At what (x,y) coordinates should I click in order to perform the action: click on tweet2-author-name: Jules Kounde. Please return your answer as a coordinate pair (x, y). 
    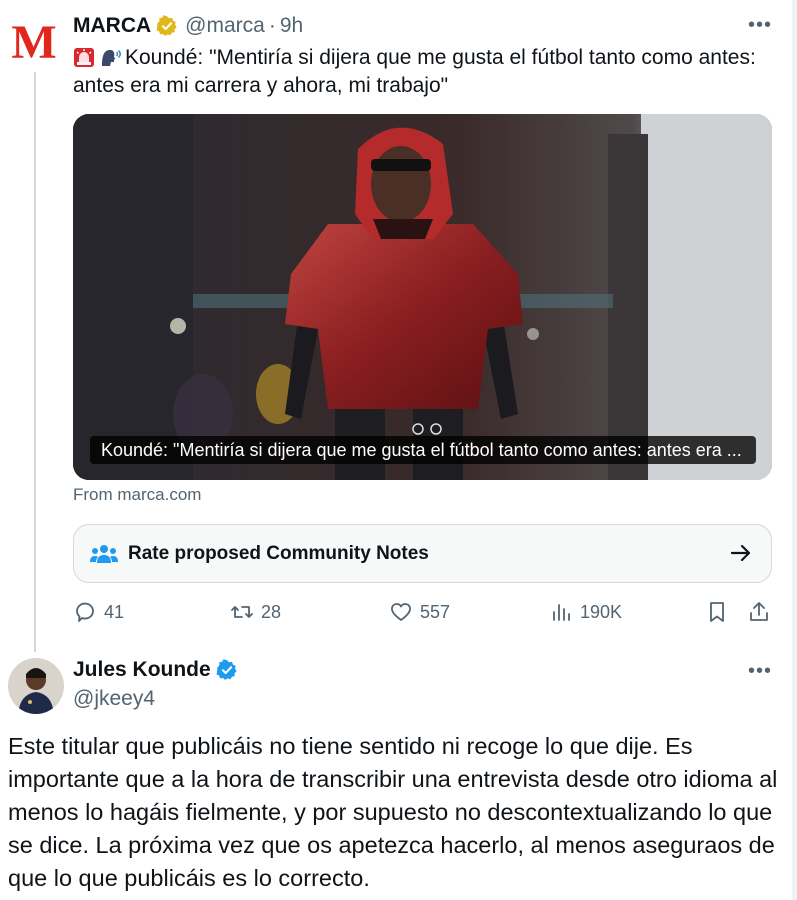
    Looking at the image, I should click on (142, 670).